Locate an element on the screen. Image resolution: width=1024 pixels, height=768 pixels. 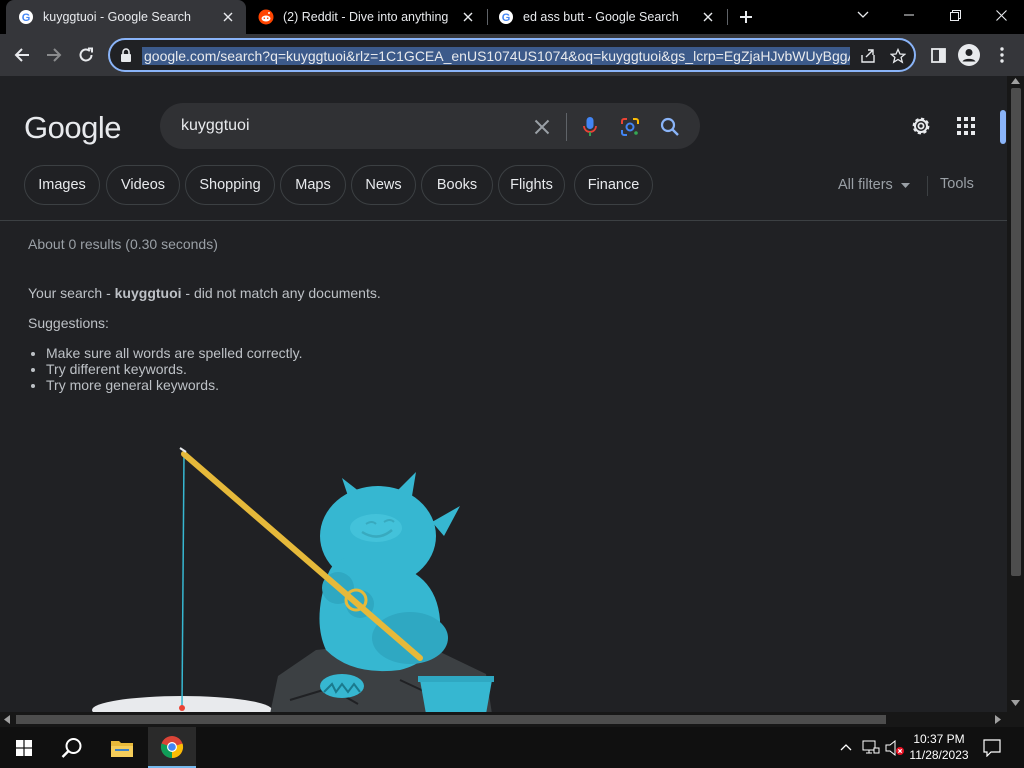
windows-logo-icon is located at coordinates (24, 747).